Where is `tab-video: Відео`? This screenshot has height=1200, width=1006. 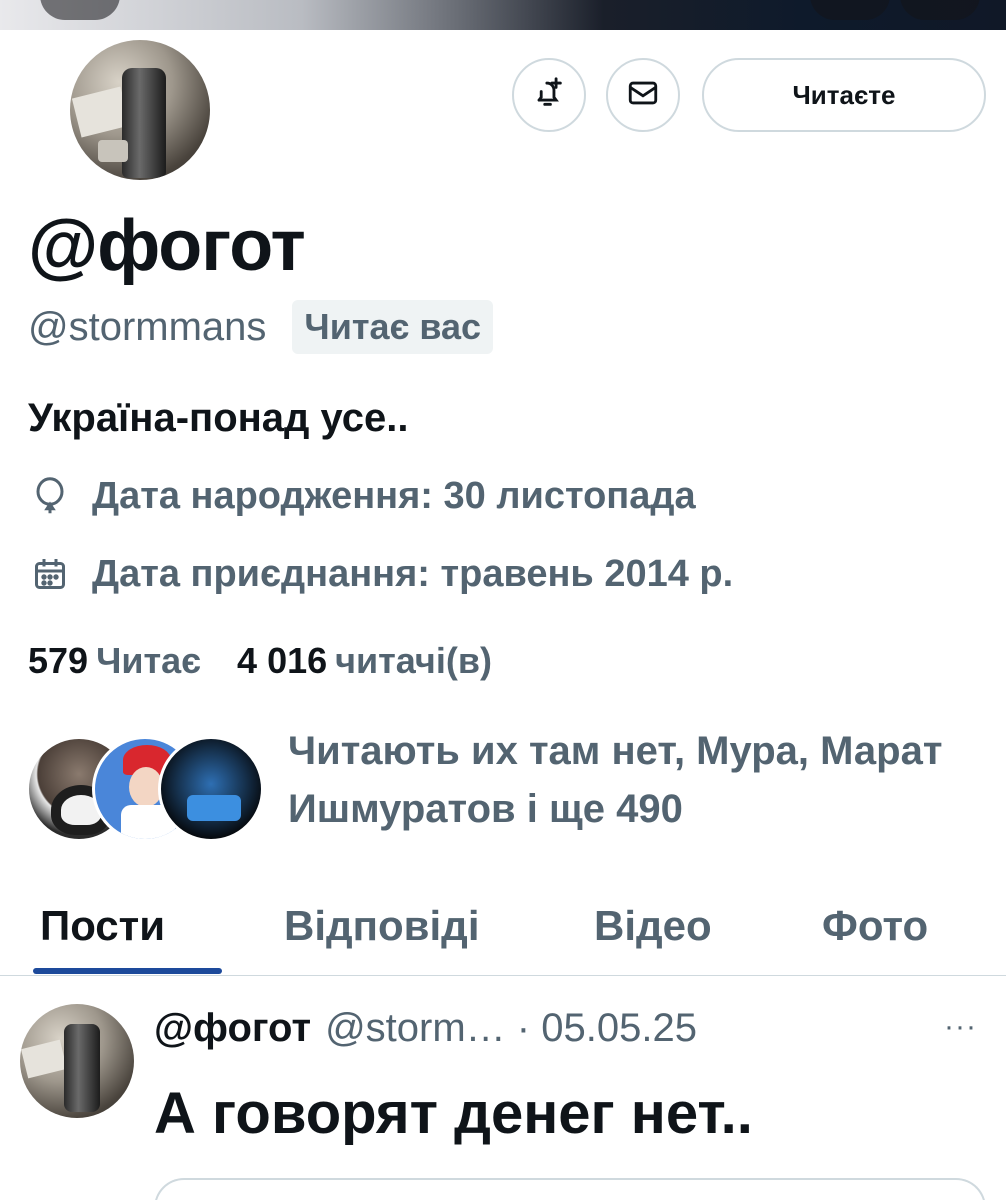
tab-video: Відео is located at coordinates (653, 926).